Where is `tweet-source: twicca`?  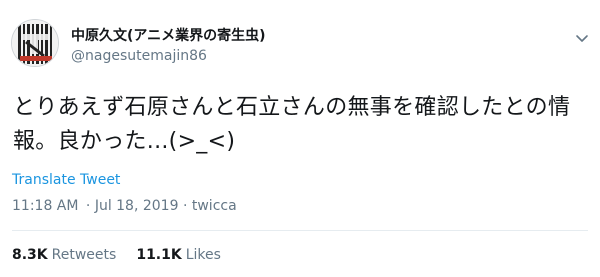 tweet-source: twicca is located at coordinates (214, 206).